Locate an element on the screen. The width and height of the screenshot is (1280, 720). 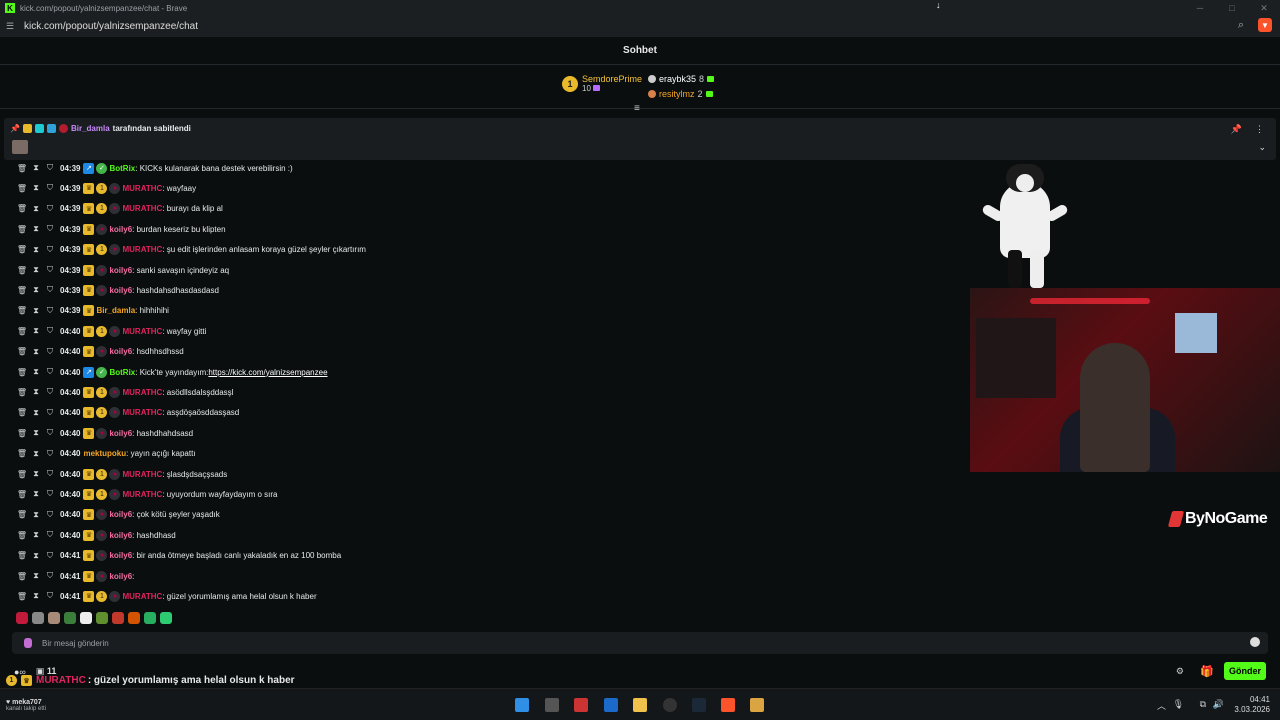
volume-icon: 🔊 is located at coordinates (1218, 704).